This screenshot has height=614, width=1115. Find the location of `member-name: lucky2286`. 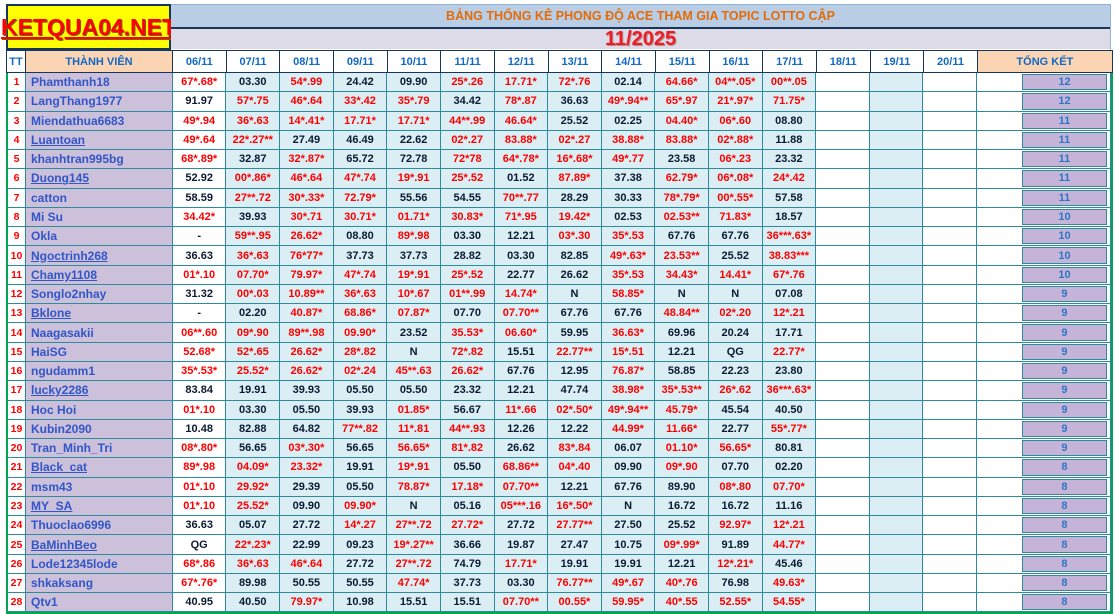

member-name: lucky2286 is located at coordinates (99, 391).